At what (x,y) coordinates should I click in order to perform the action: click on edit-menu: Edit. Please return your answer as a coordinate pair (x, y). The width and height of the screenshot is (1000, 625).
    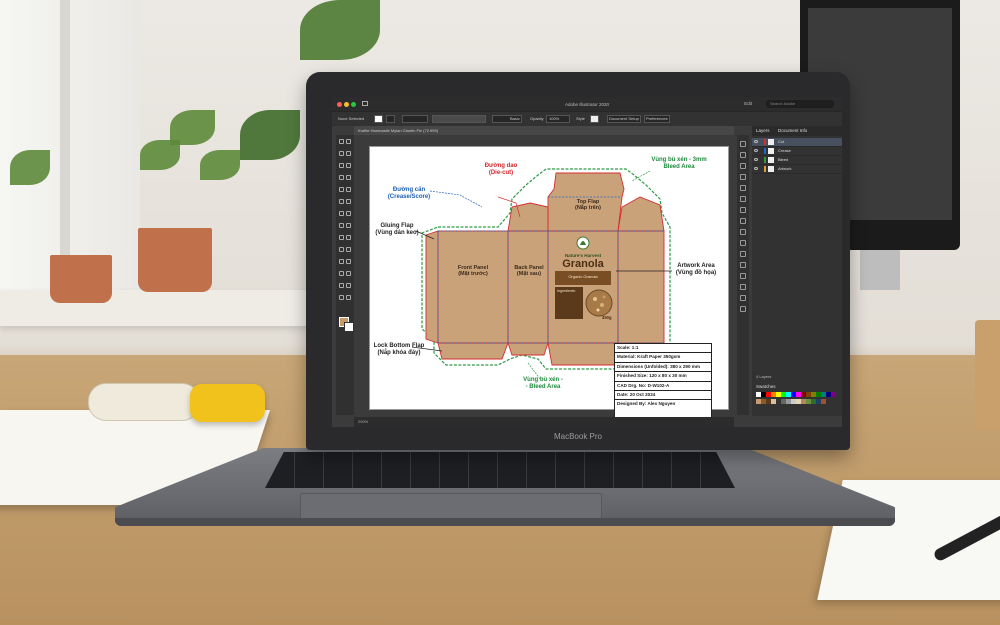
    Looking at the image, I should click on (748, 103).